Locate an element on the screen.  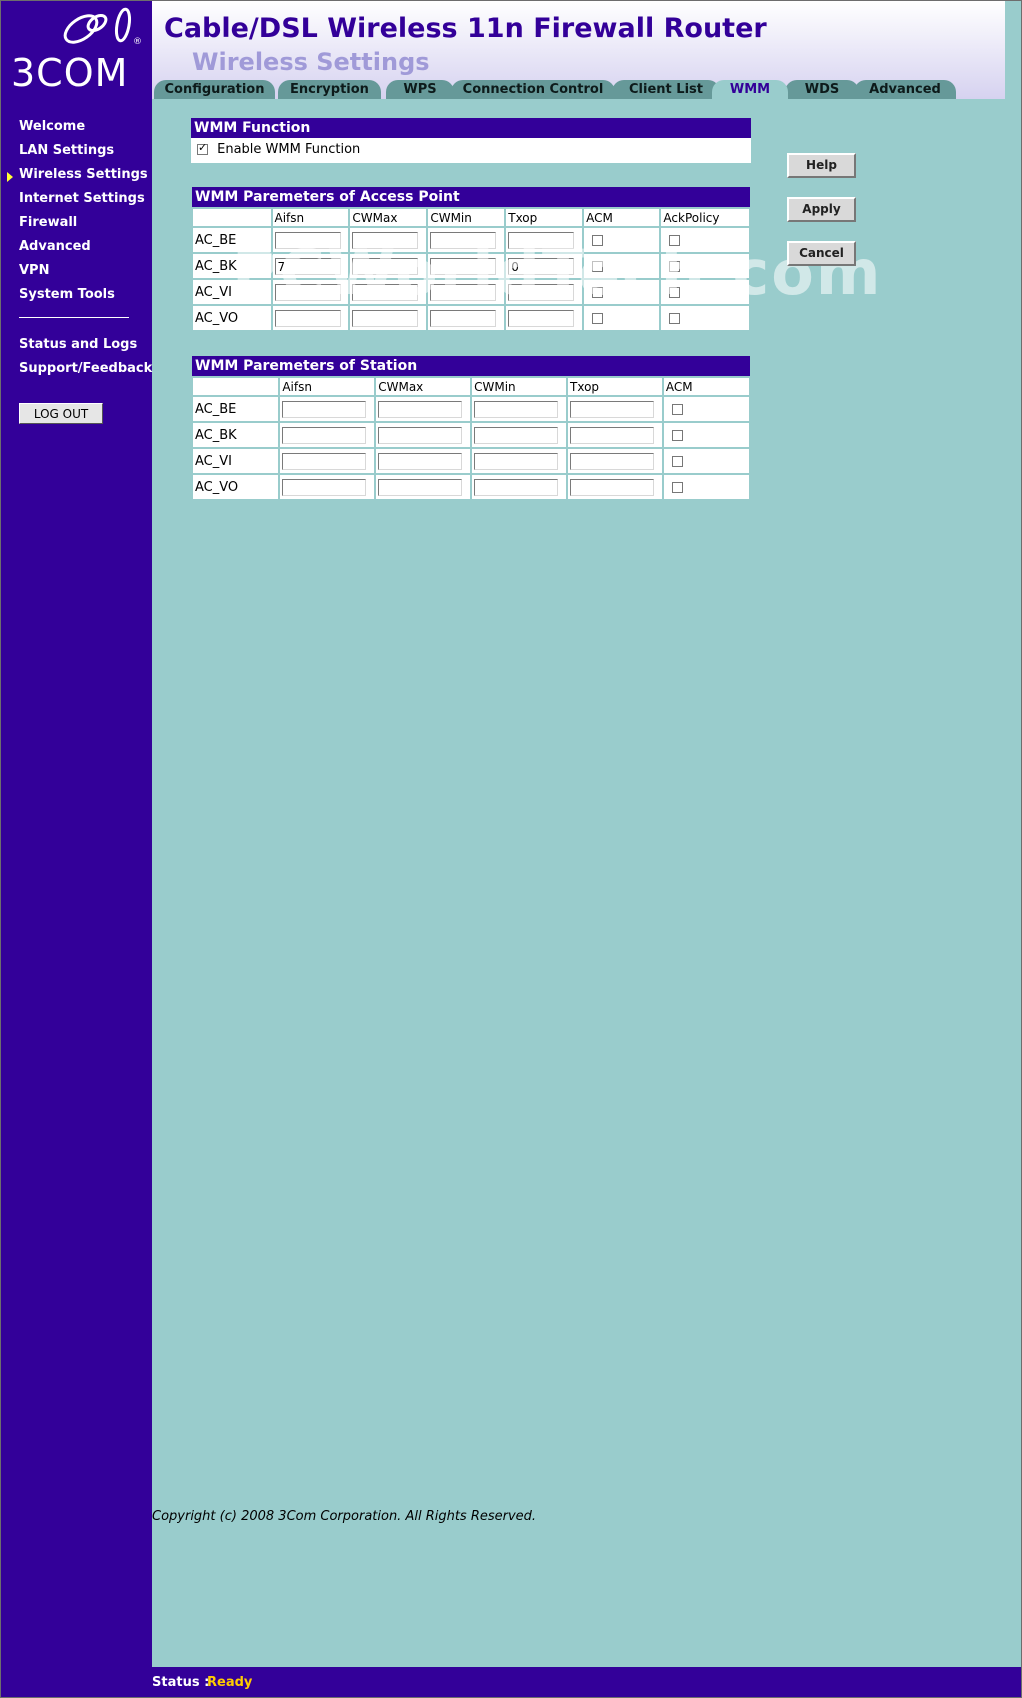
sidebar-link: Welcome is located at coordinates (52, 126).